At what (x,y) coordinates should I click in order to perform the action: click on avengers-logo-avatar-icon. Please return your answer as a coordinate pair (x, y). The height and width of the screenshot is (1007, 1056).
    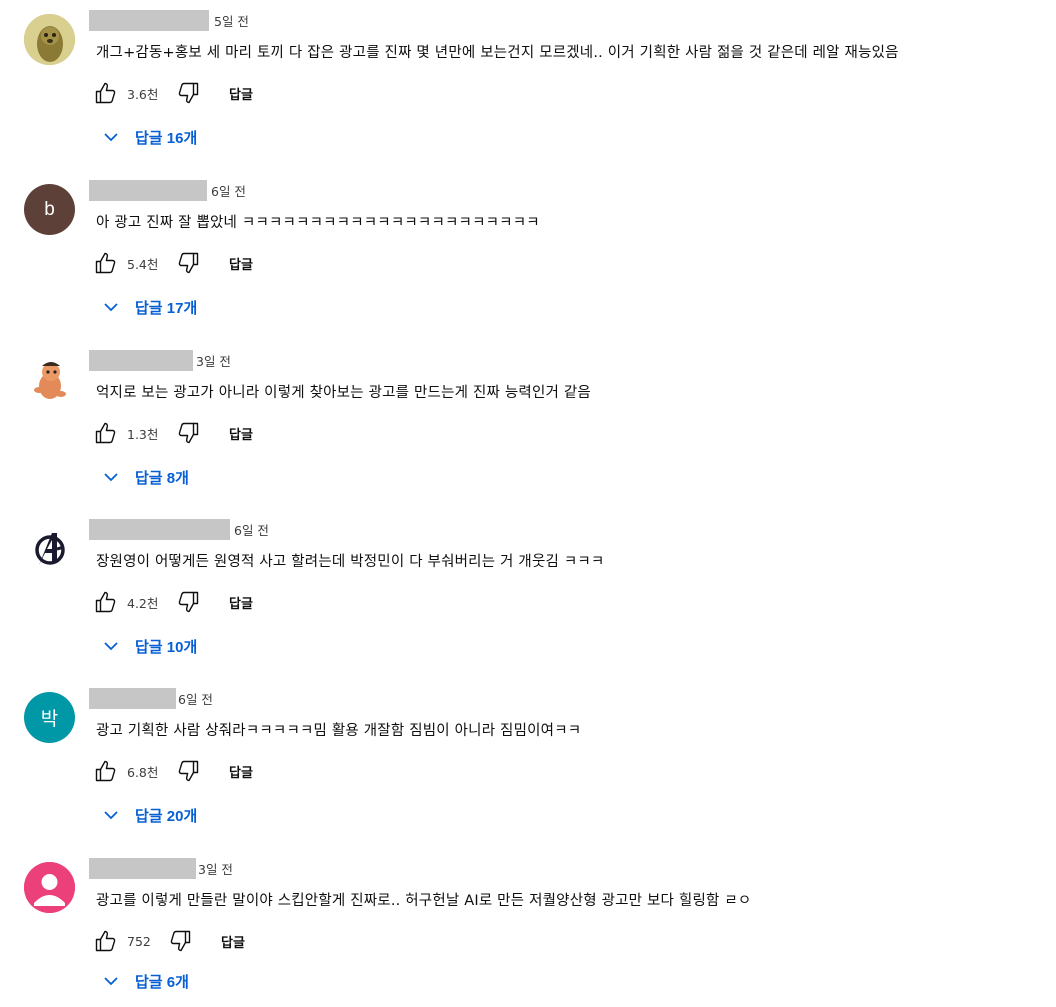
    Looking at the image, I should click on (49, 548).